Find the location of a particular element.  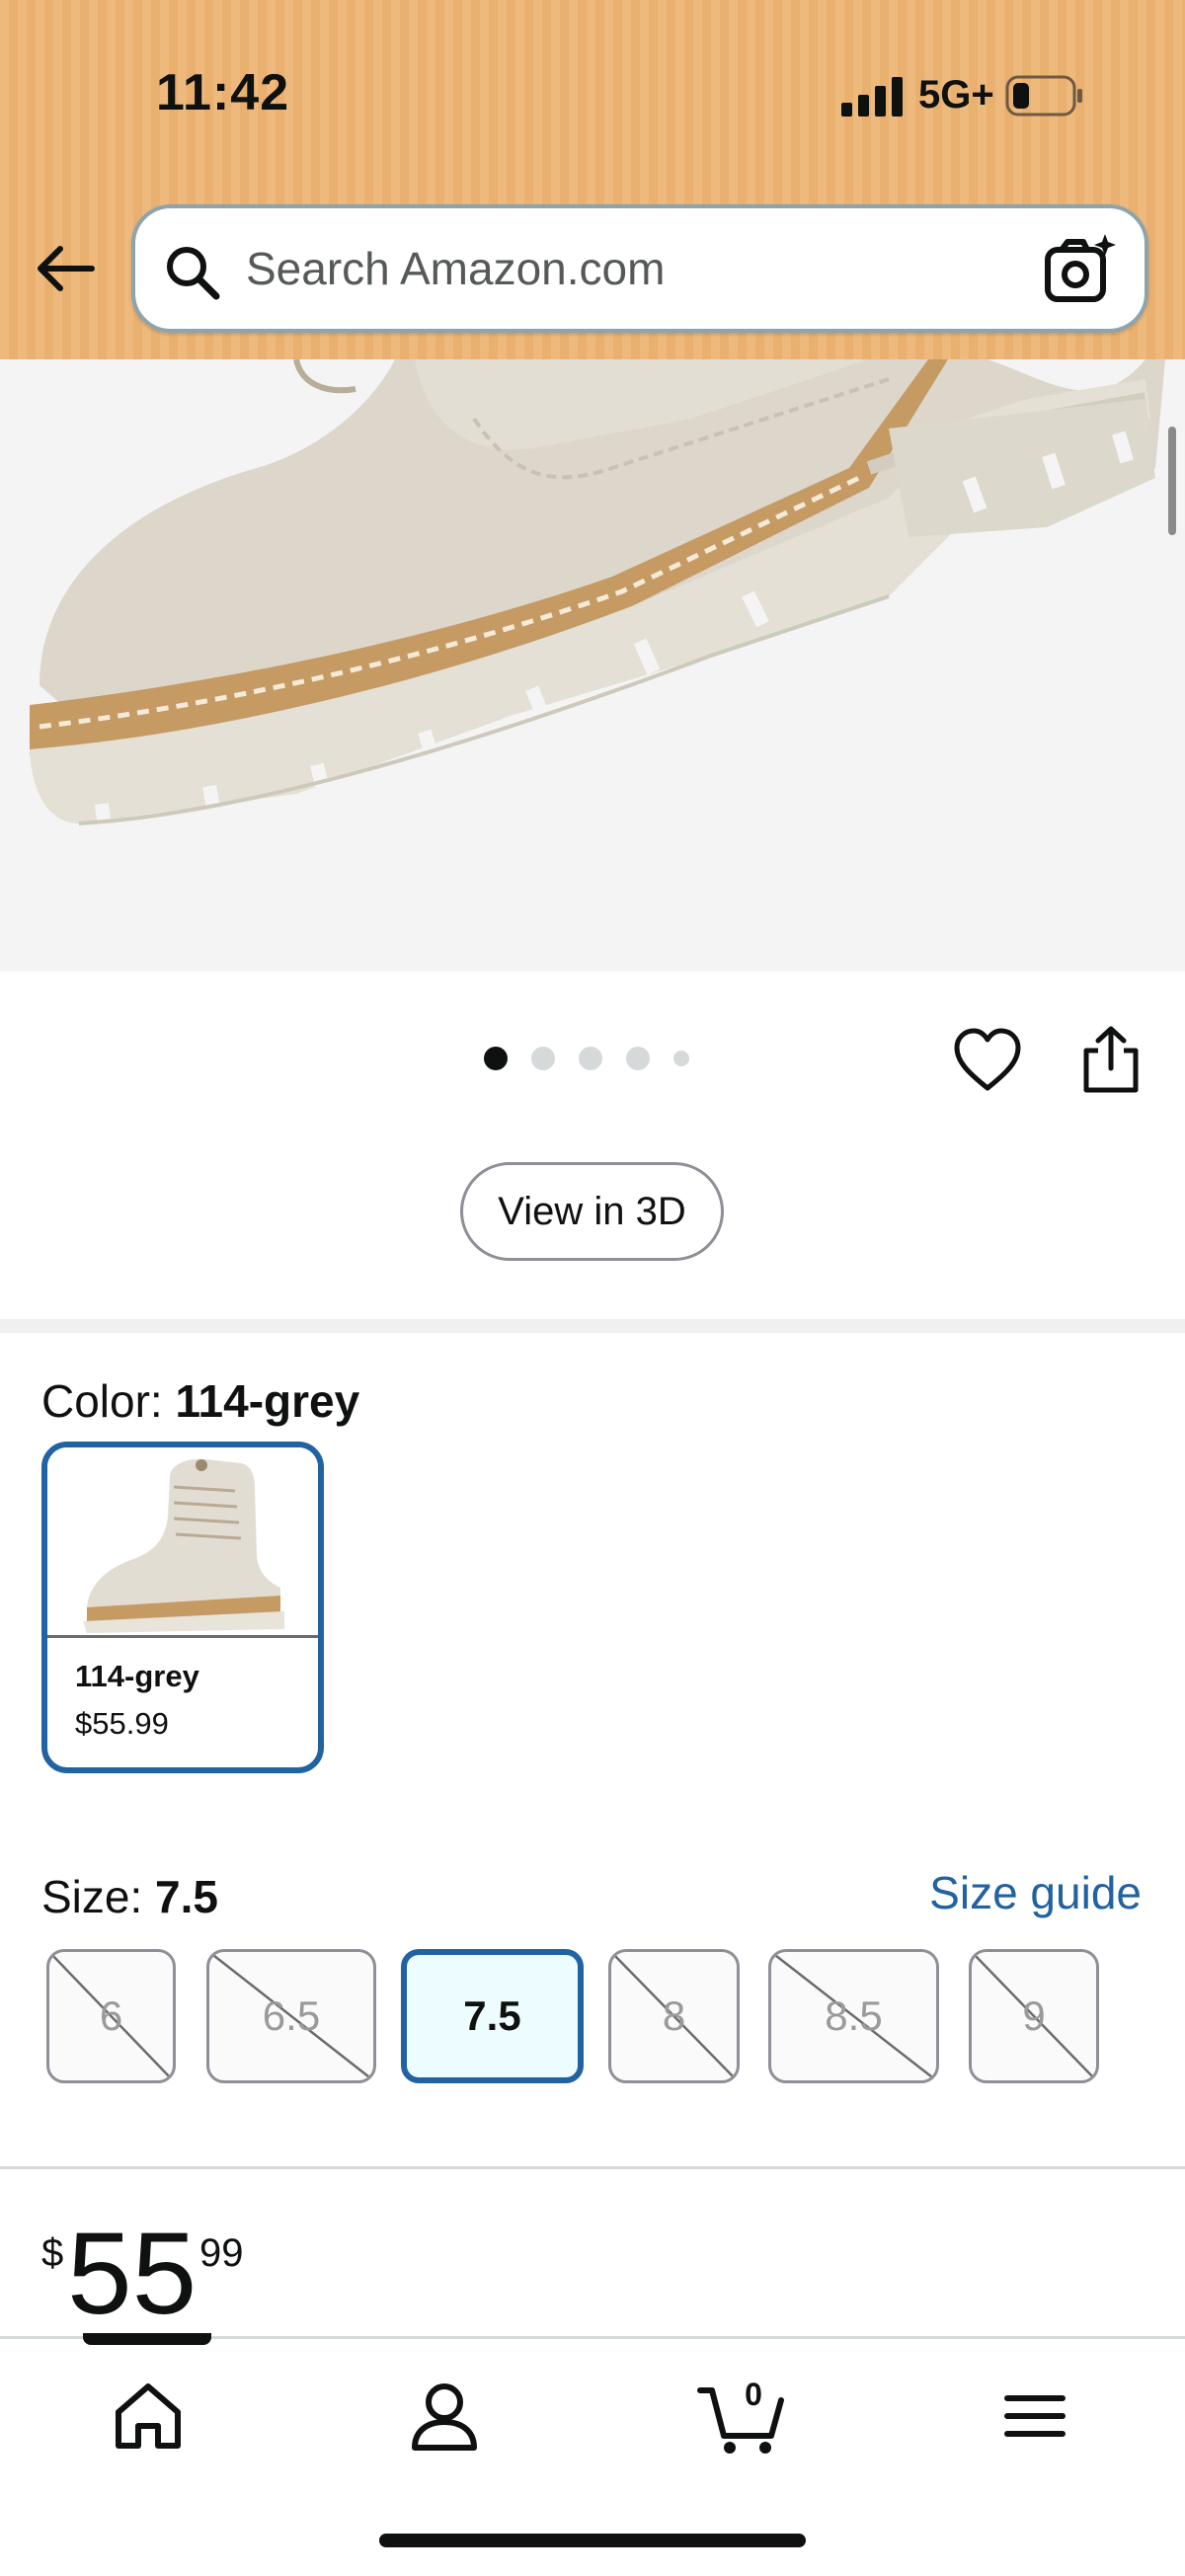

network-label: 5G+ is located at coordinates (956, 95).